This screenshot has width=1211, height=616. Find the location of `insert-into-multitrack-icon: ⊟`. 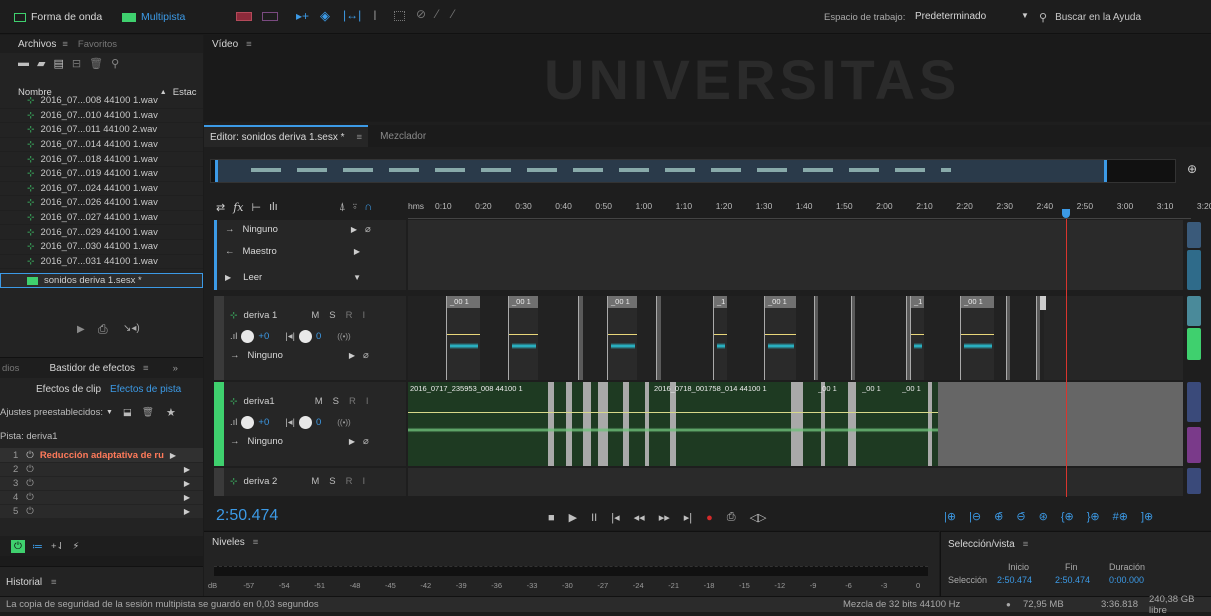

insert-into-multitrack-icon: ⊟ is located at coordinates (76, 63).